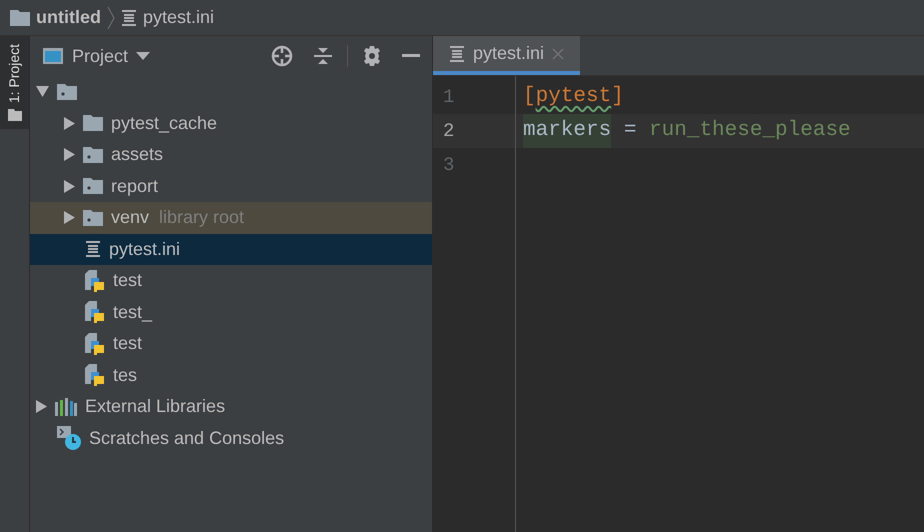 Image resolution: width=924 pixels, height=532 pixels. I want to click on collapse-all-icon, so click(323, 56).